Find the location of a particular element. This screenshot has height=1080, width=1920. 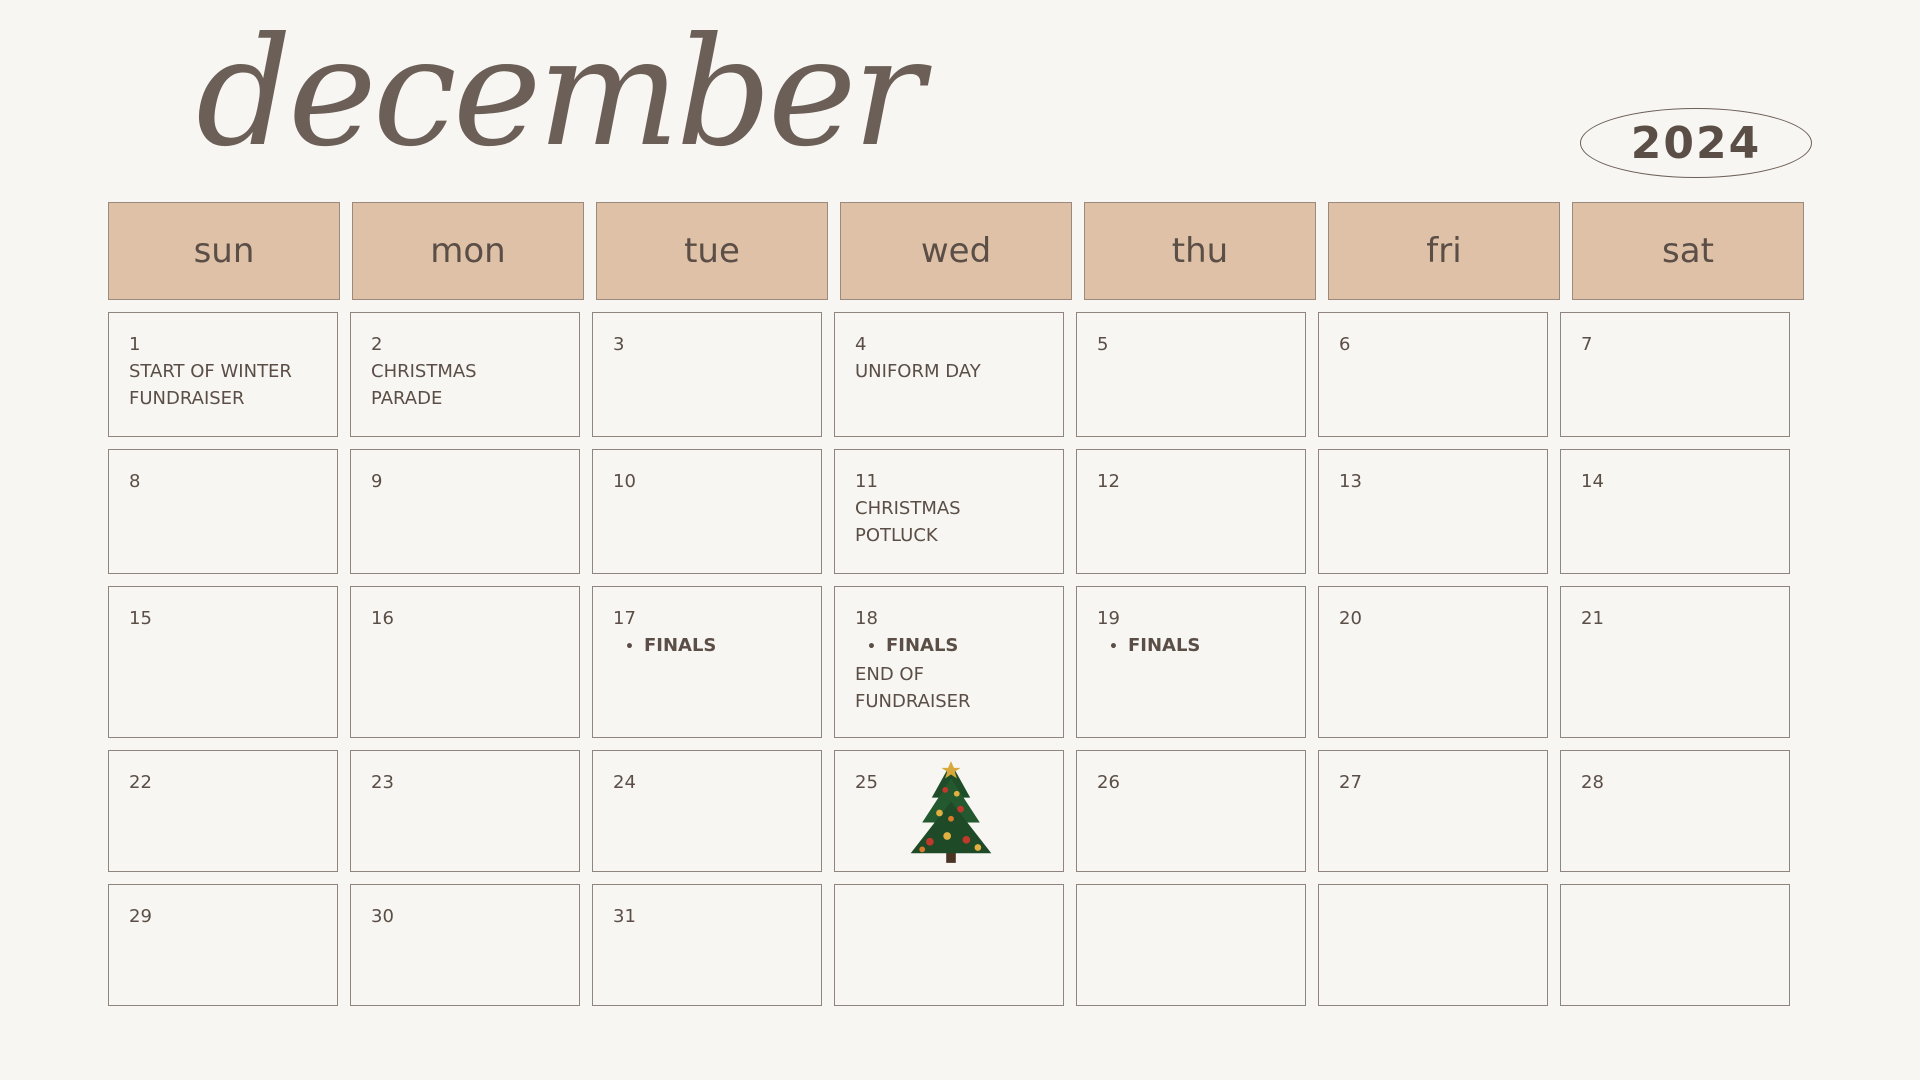

day-cell: 16 is located at coordinates (465, 662).